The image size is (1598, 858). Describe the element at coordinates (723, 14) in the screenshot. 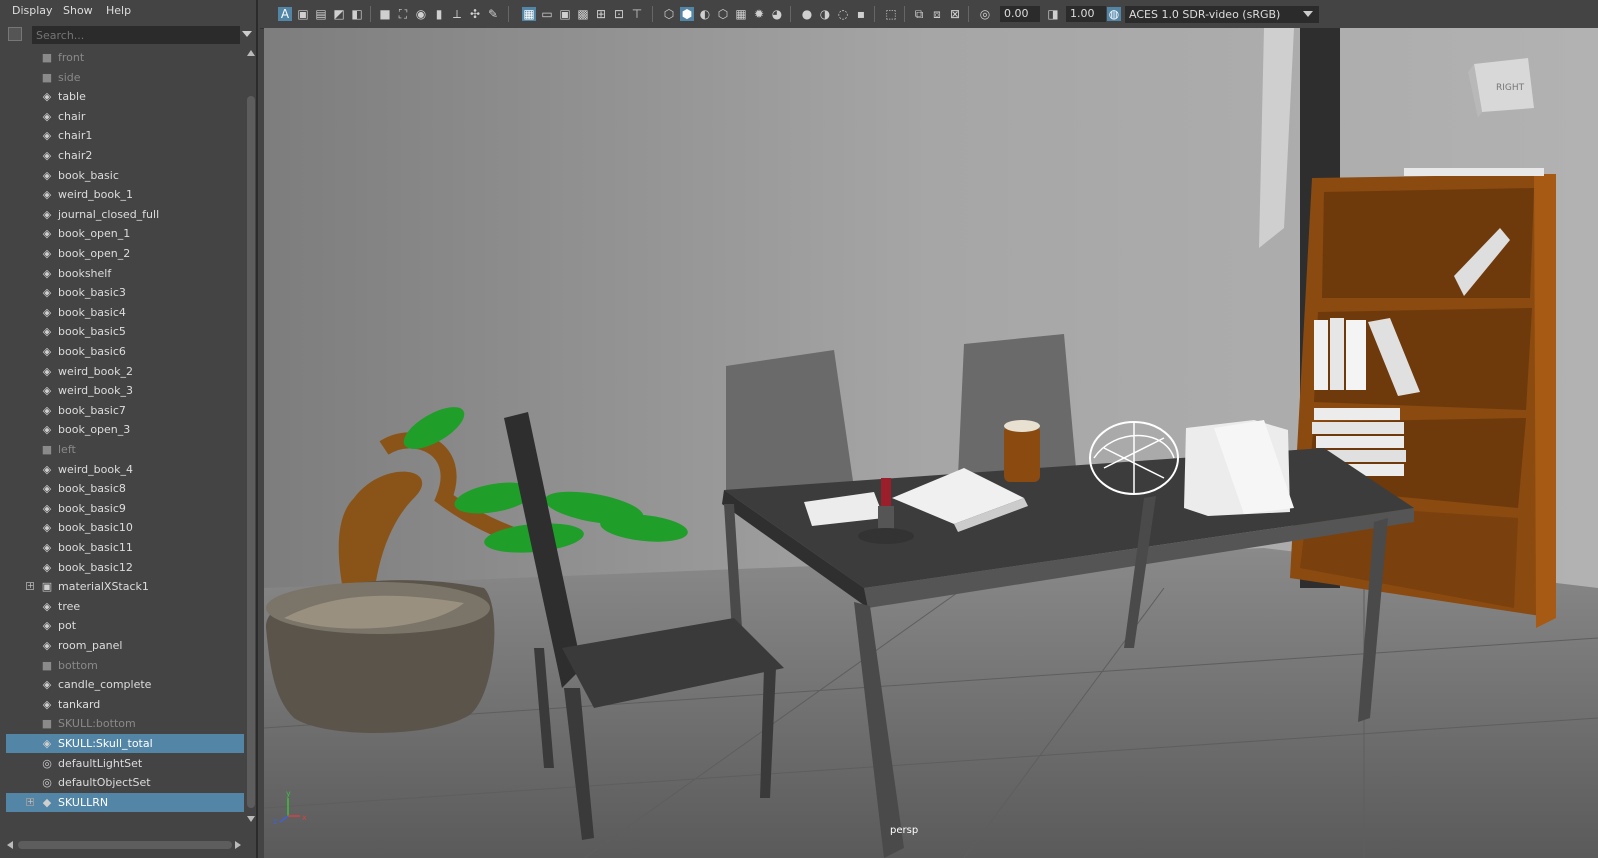

I see `wireframe-on-shaded-icon: ⬡` at that location.